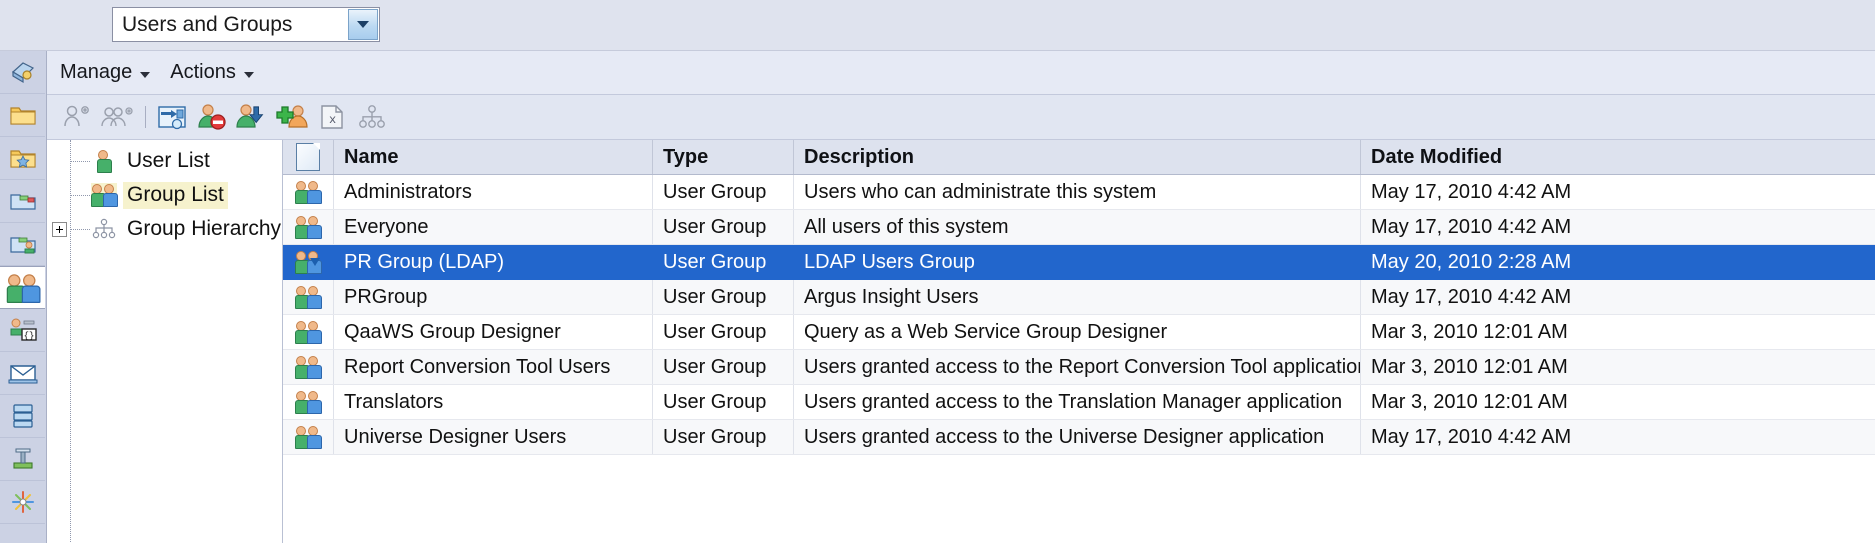  Describe the element at coordinates (22, 459) in the screenshot. I see `rail-item-events-icon` at that location.